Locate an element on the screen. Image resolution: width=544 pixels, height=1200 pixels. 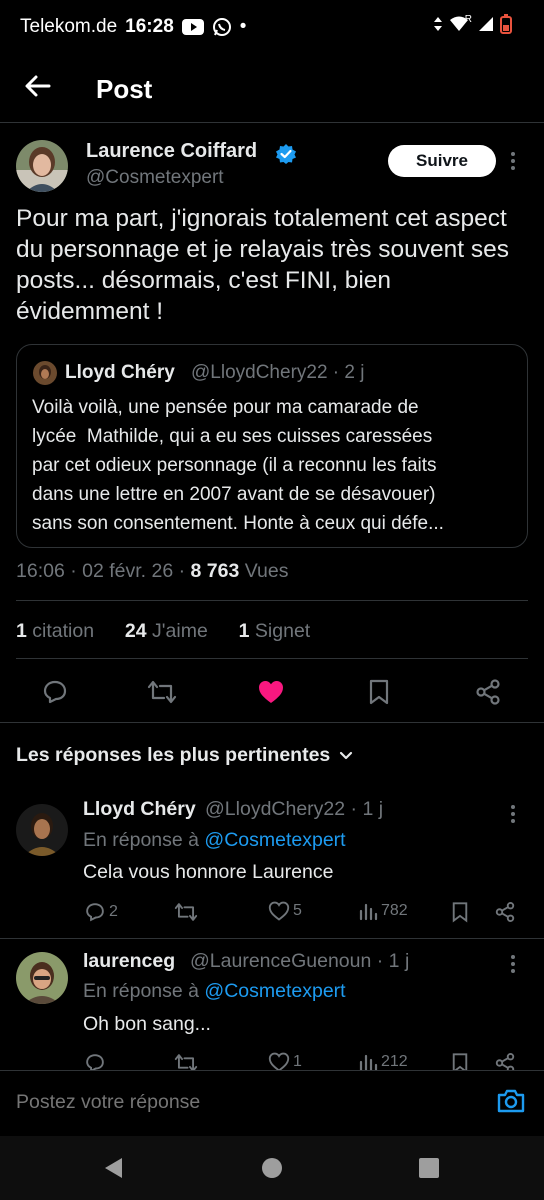
sort-label: Les réponses les plus pertinentes is located at coordinates (173, 755).